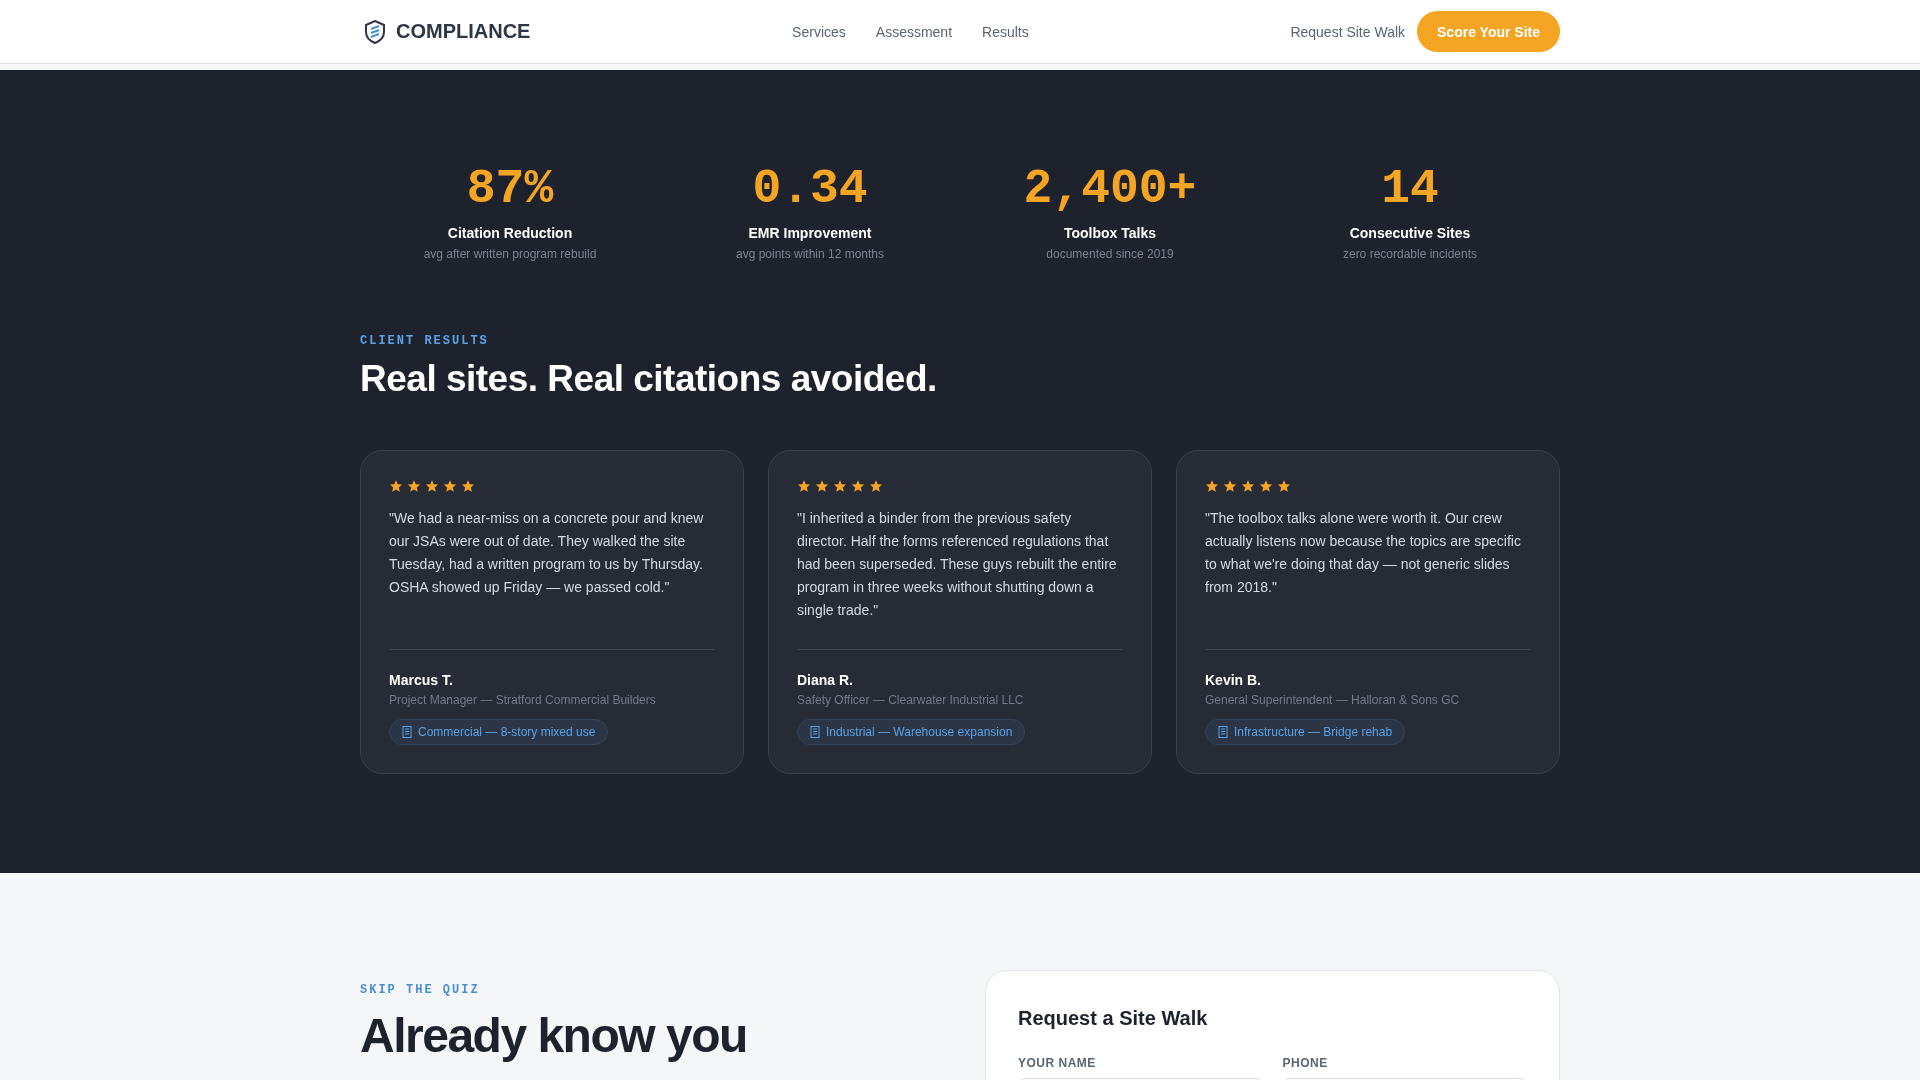  What do you see at coordinates (375, 31) in the screenshot?
I see `shield-logo-icon` at bounding box center [375, 31].